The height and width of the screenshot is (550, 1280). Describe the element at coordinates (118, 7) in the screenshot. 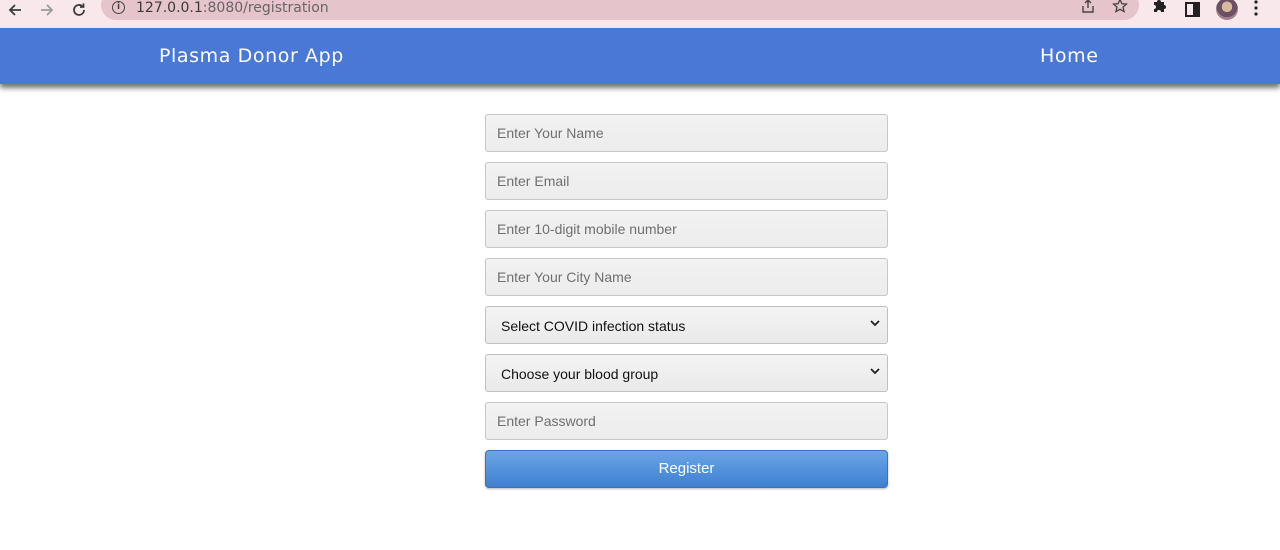

I see `info-icon: i` at that location.